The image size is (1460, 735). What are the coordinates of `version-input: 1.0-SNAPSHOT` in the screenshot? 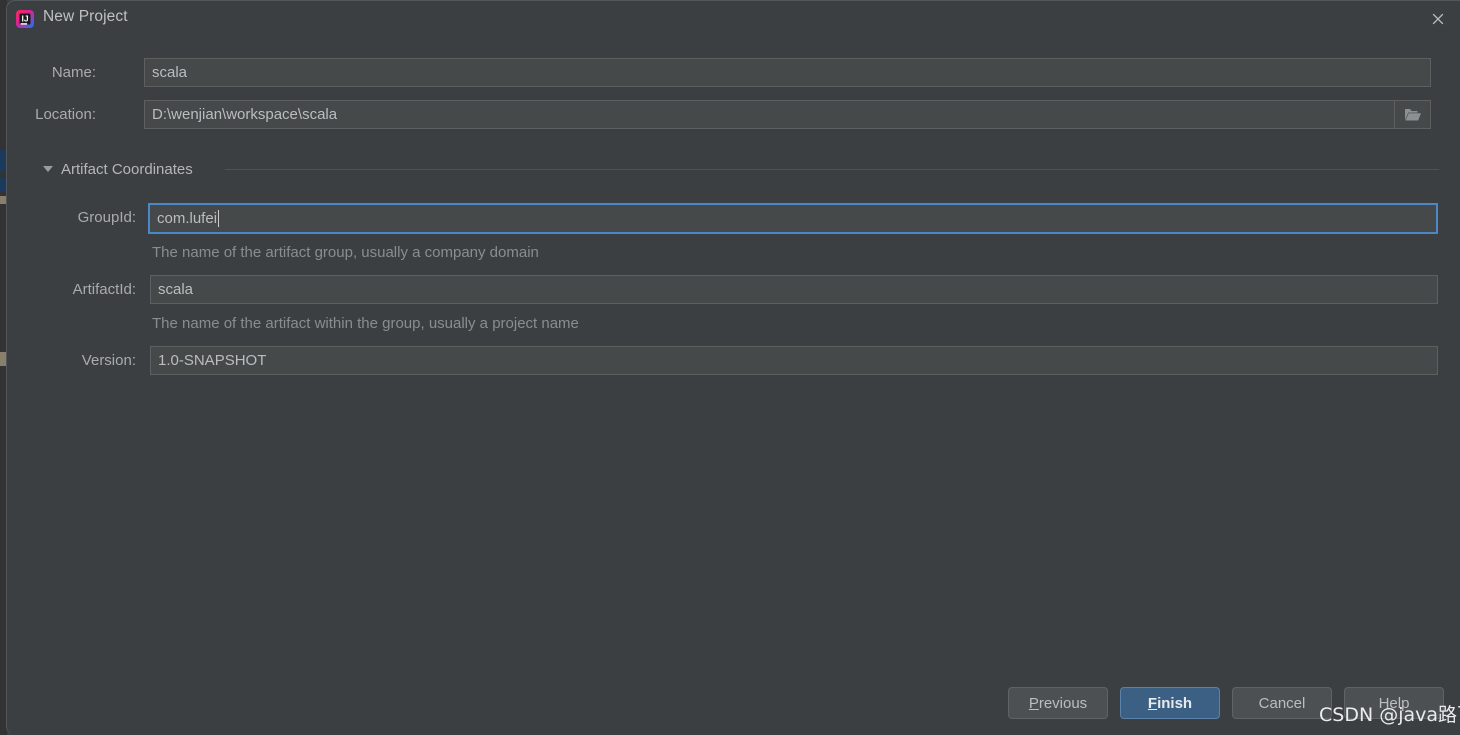 It's located at (794, 360).